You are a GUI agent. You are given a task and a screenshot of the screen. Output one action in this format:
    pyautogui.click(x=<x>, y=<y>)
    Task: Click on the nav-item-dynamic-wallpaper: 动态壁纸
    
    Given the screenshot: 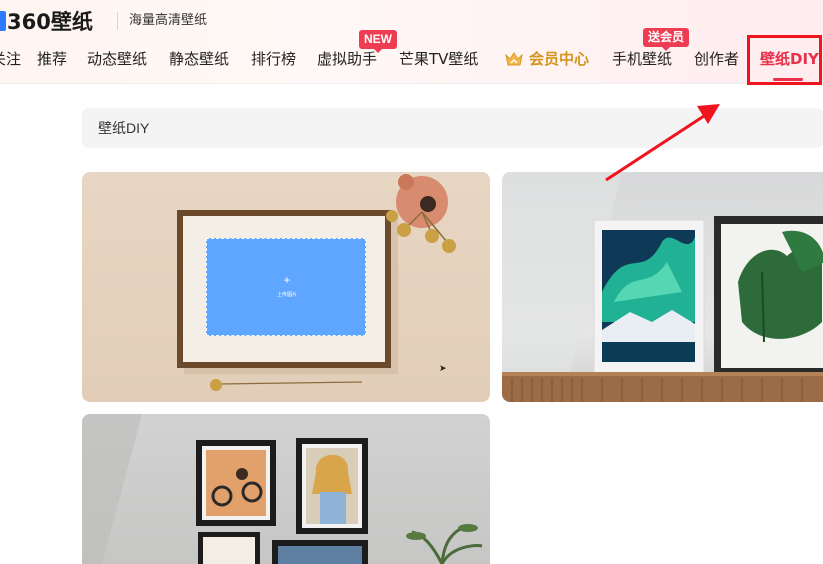 What is the action you would take?
    pyautogui.click(x=117, y=59)
    